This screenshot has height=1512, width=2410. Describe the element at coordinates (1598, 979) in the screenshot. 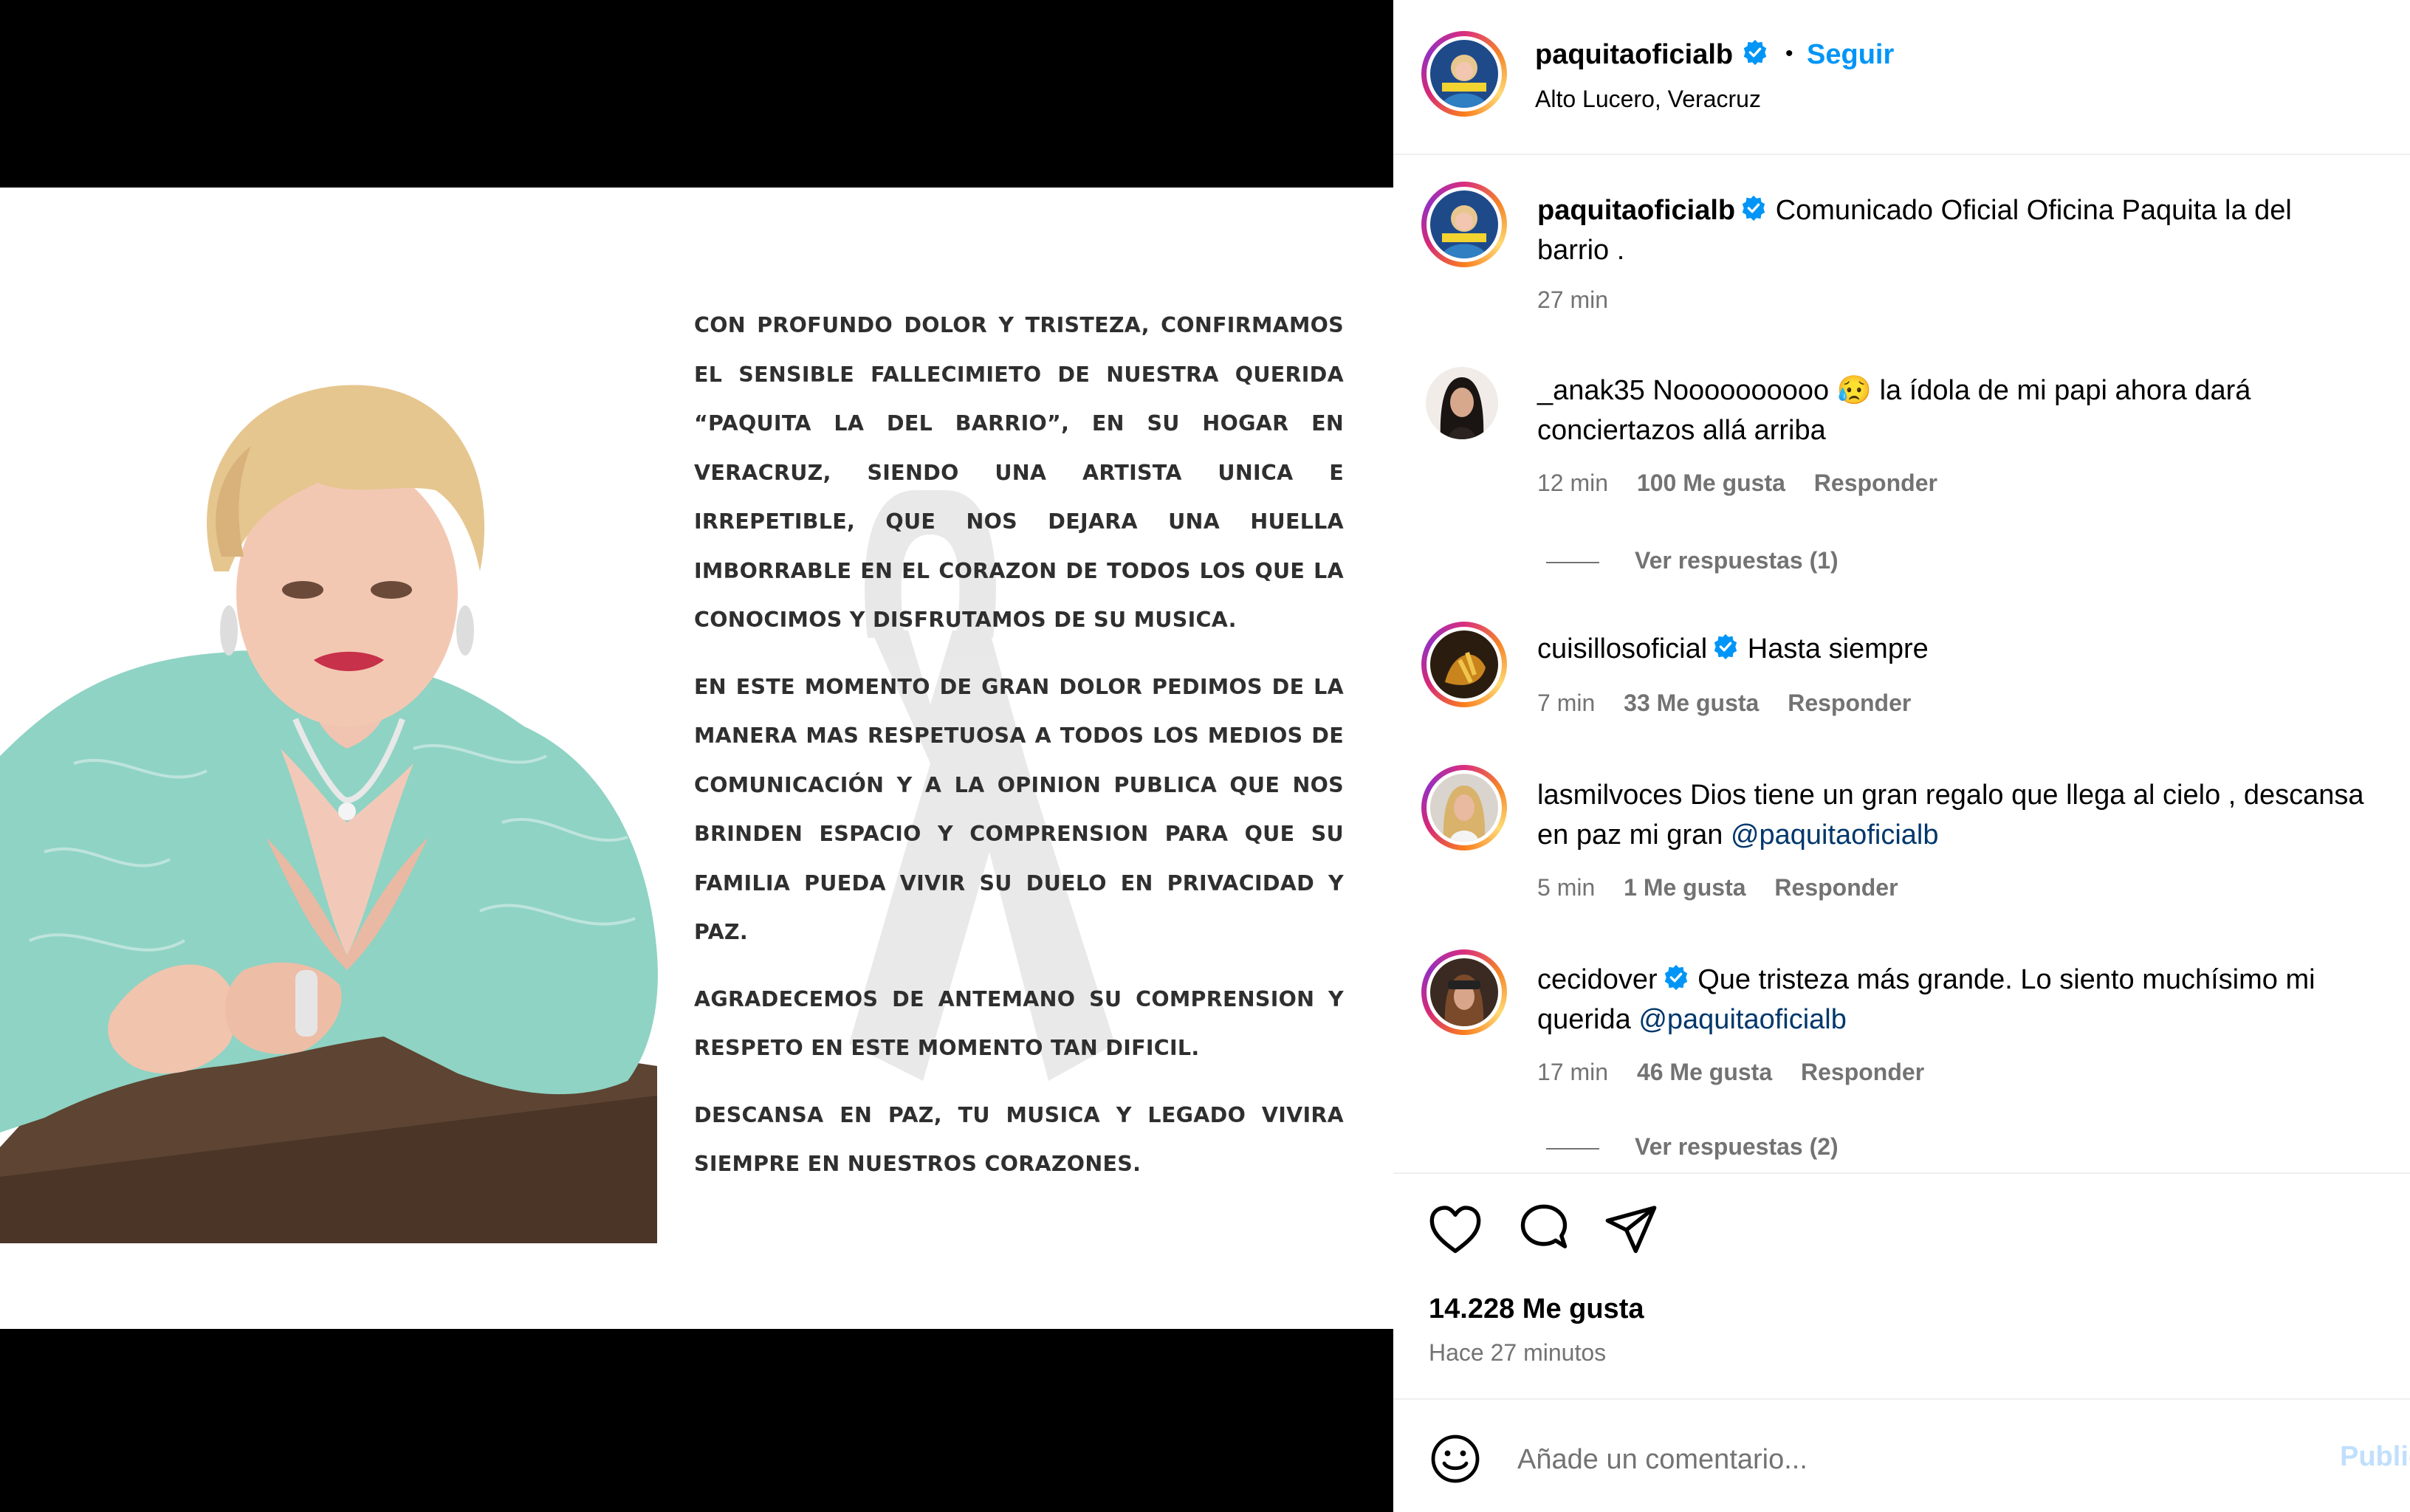

I see `comment-username: cecidover` at that location.